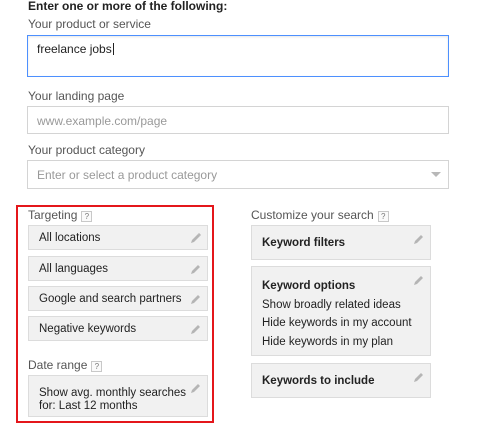  I want to click on product-input: freelance jobs, so click(238, 56).